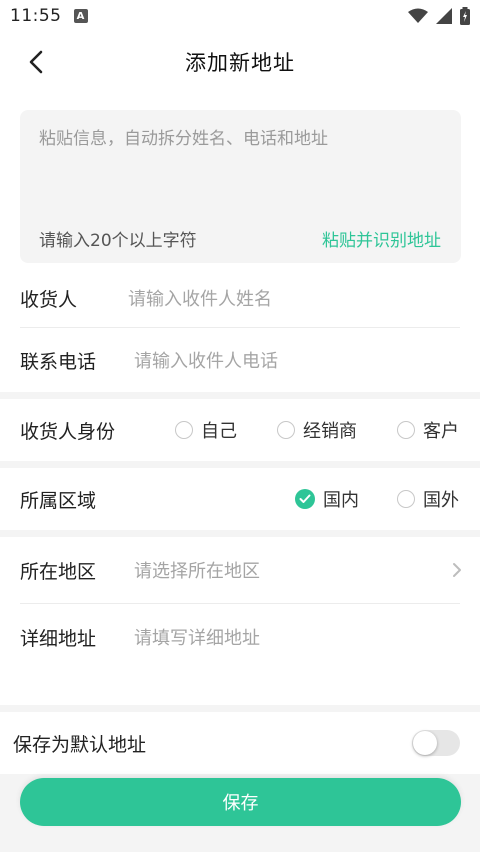 The height and width of the screenshot is (852, 480). I want to click on radio-checked-icon, so click(305, 499).